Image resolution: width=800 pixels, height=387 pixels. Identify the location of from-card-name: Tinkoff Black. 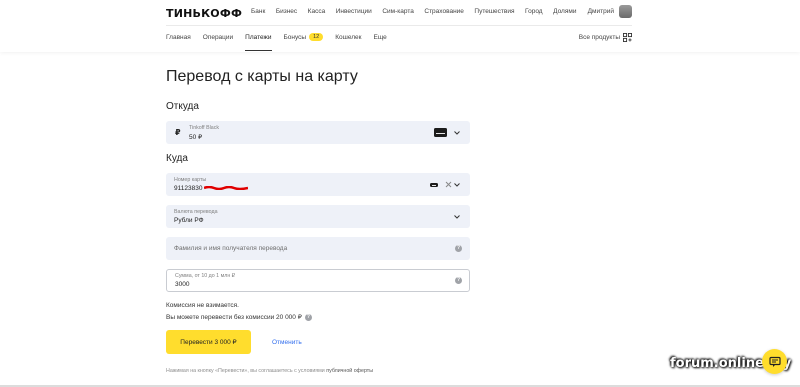
(204, 128).